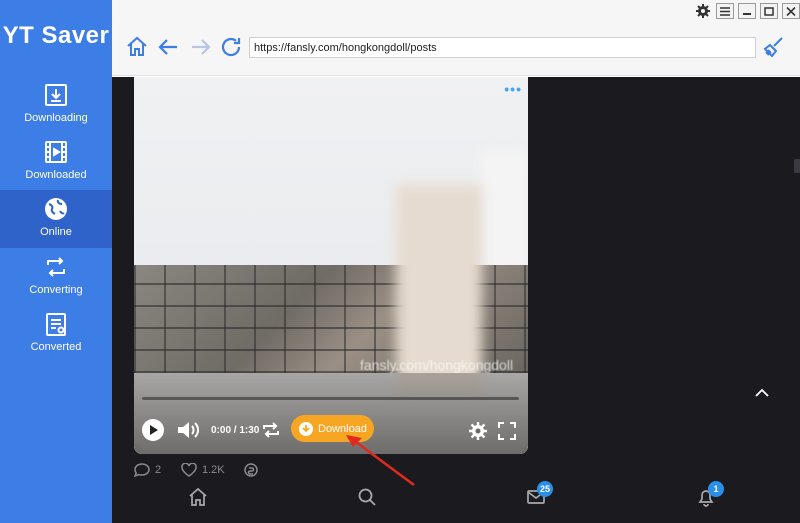  I want to click on close-icon, so click(791, 11).